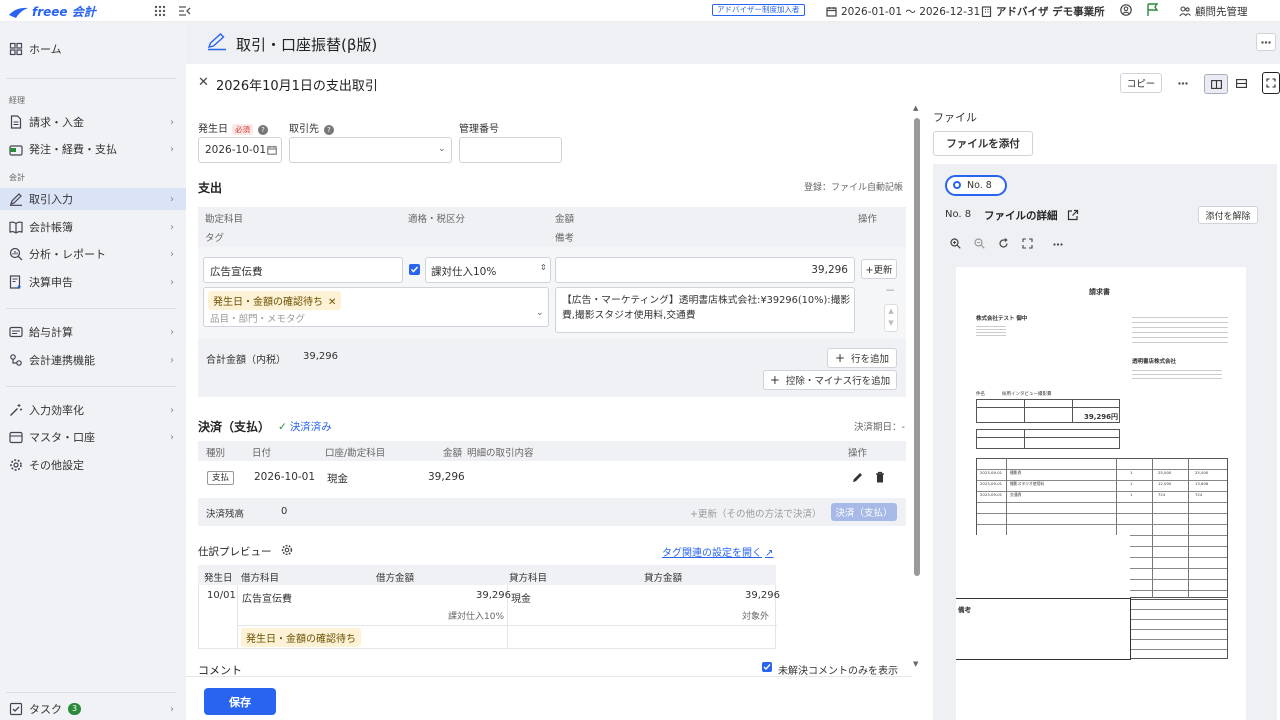 This screenshot has height=720, width=1280. Describe the element at coordinates (1073, 215) in the screenshot. I see `open-external-icon` at that location.